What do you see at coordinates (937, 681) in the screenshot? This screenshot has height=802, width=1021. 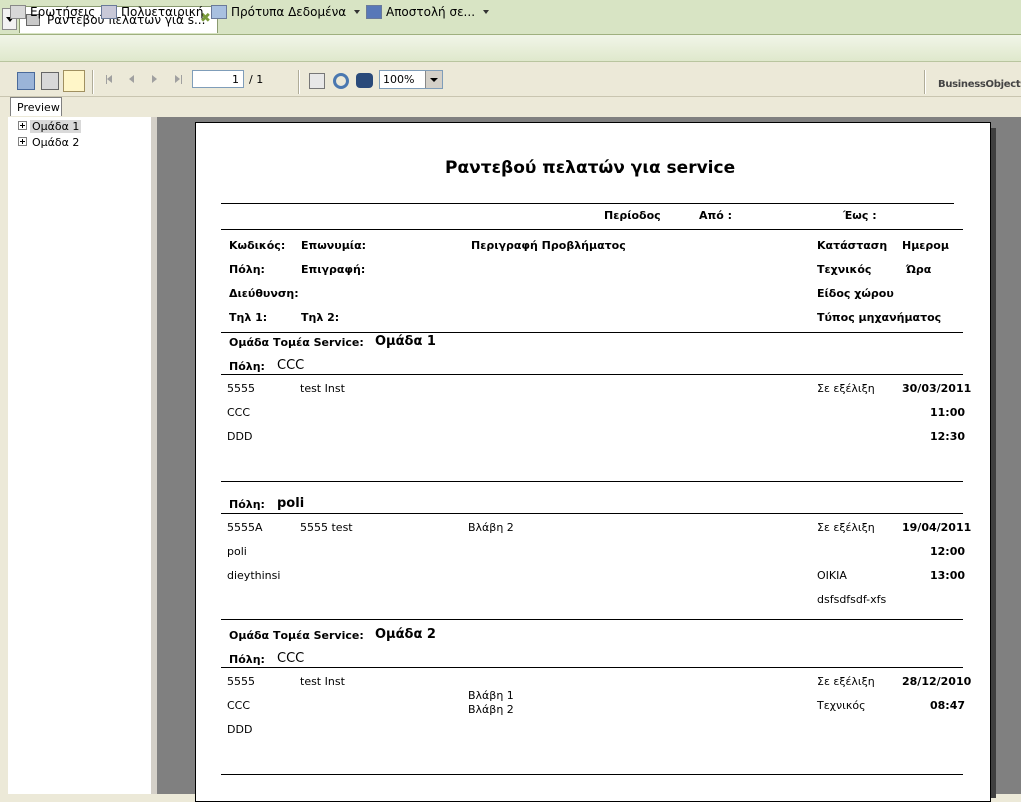 I see `record-date: 28/12/2010` at bounding box center [937, 681].